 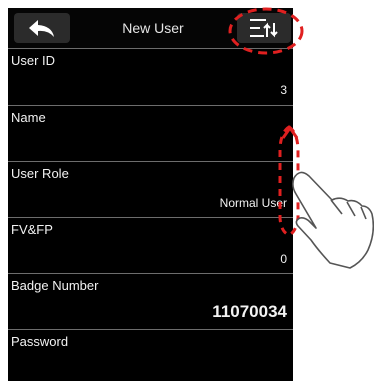 I want to click on sort-menu-icon, so click(x=264, y=28).